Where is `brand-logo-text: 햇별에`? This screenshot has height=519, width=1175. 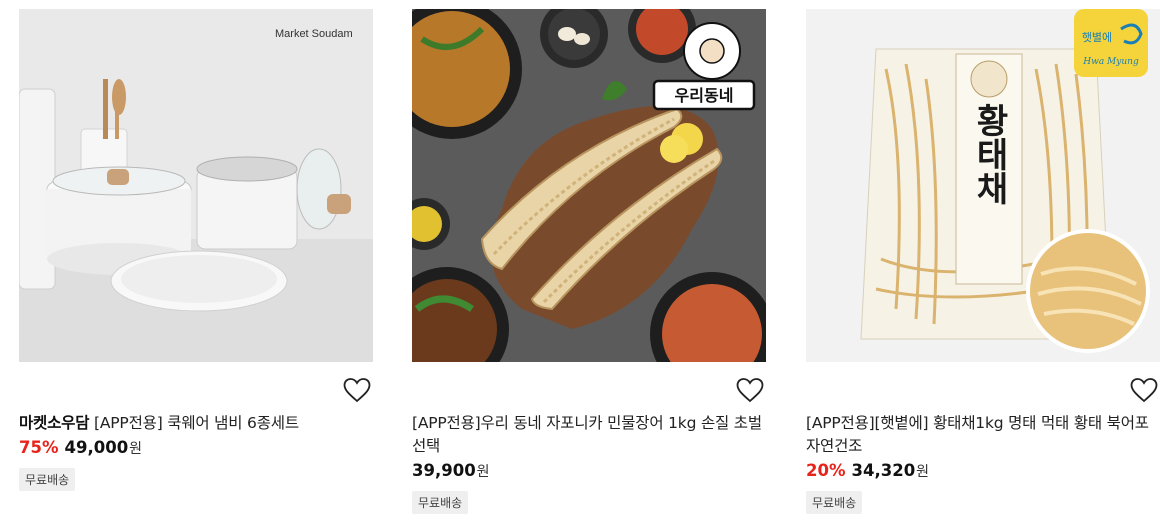
brand-logo-text: 햇별에 is located at coordinates (1097, 37).